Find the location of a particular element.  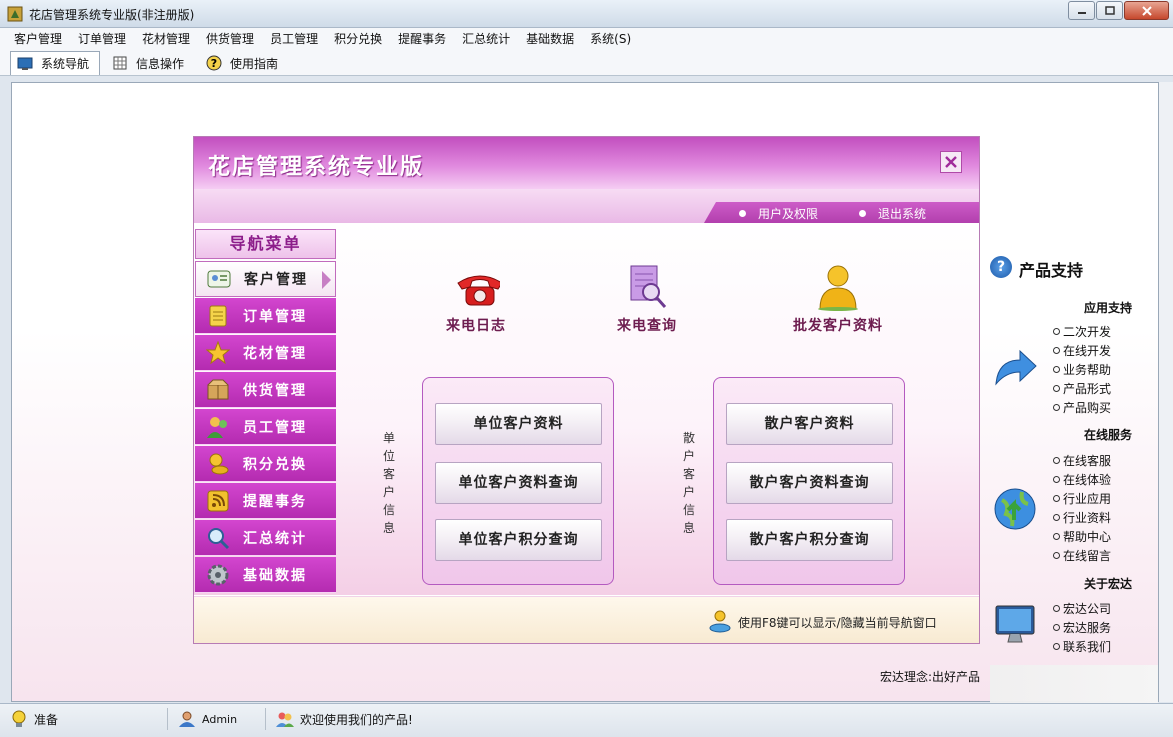

arrow-icon is located at coordinates (1016, 367).